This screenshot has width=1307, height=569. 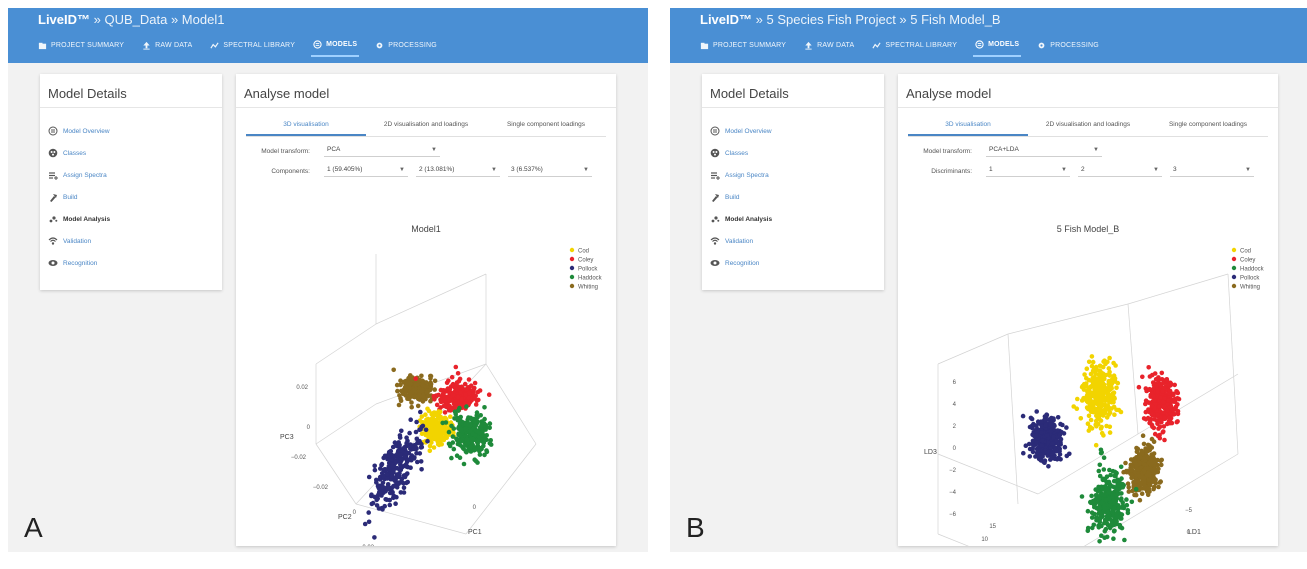 I want to click on tick-label: 4, so click(x=955, y=405).